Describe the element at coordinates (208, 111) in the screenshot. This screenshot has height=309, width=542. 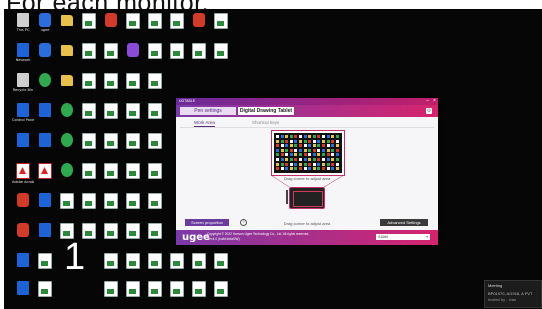
I see `tab-pen-settings: Pen settings` at that location.